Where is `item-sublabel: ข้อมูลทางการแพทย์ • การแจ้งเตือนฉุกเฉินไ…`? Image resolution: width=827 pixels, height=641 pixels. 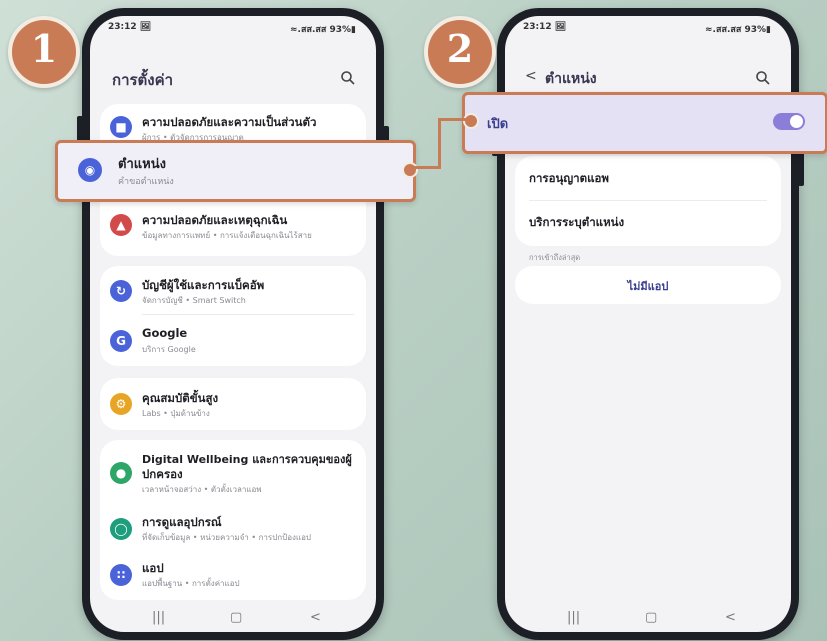
item-sublabel: ข้อมูลทางการแพทย์ • การแจ้งเตือนฉุกเฉินไ… is located at coordinates (227, 235).